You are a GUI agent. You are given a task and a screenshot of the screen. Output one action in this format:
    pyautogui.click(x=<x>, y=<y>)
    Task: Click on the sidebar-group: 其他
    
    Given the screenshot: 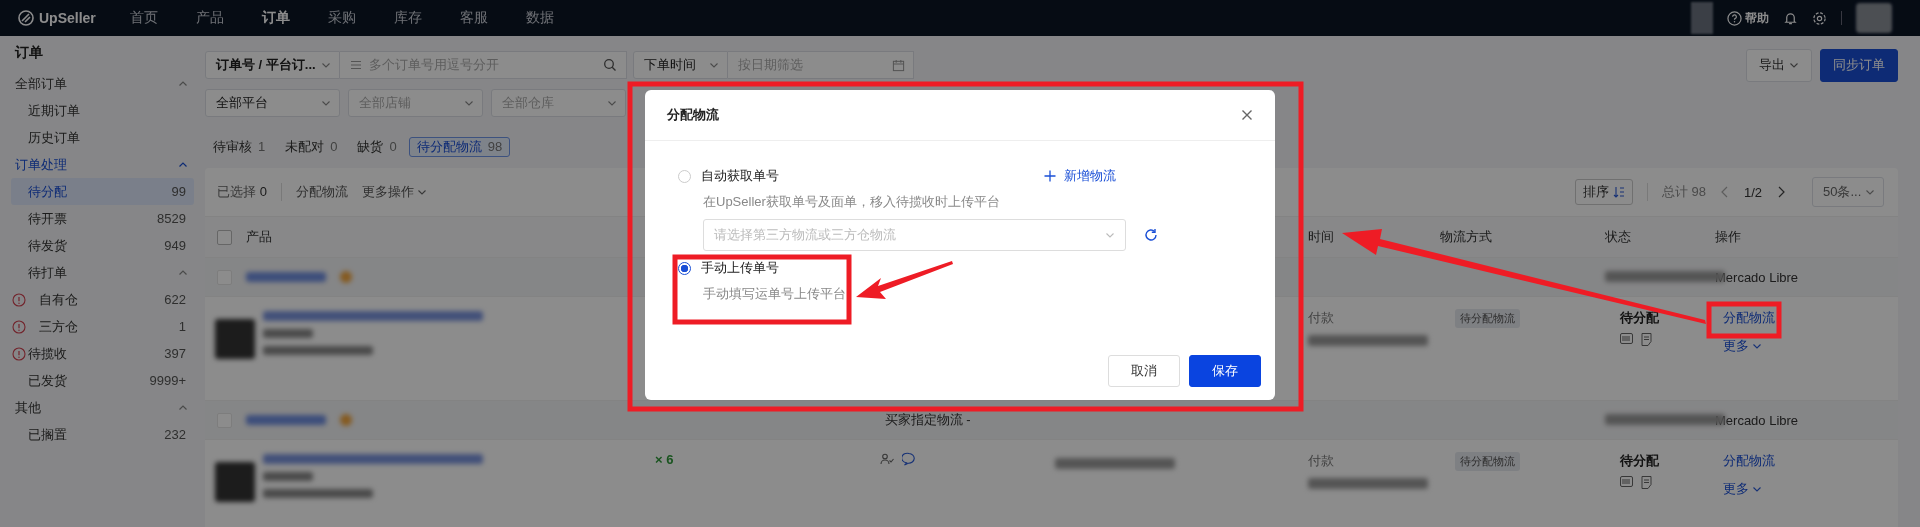 What is the action you would take?
    pyautogui.click(x=102, y=407)
    